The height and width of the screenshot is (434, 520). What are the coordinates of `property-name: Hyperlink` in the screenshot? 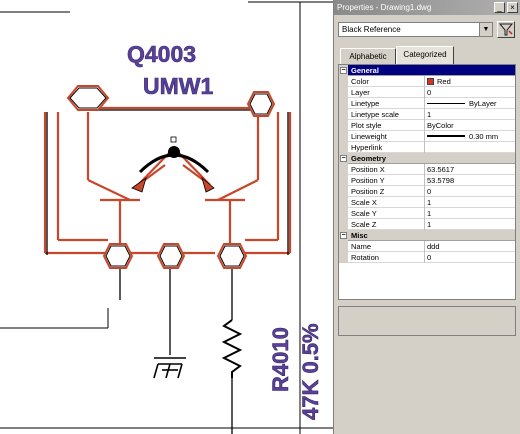 It's located at (388, 147).